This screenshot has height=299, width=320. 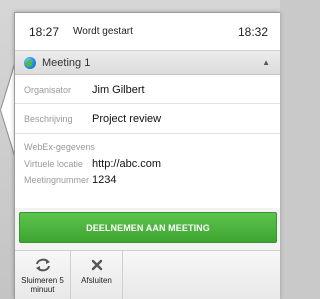 What do you see at coordinates (118, 89) in the screenshot?
I see `organizer-value: Jim Gilbert` at bounding box center [118, 89].